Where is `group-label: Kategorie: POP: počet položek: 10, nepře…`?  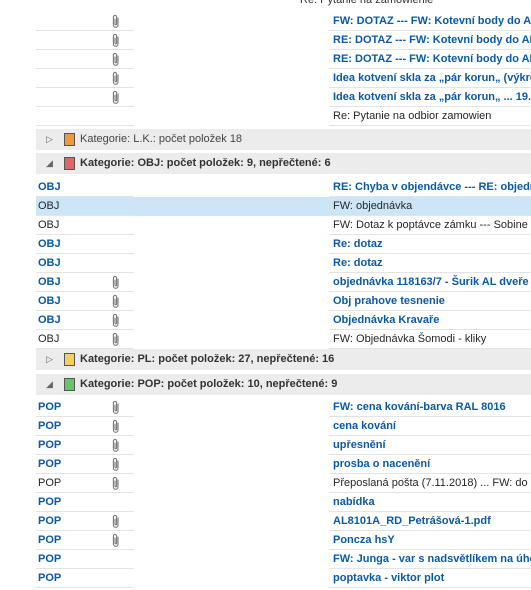 group-label: Kategorie: POP: počet položek: 10, nepře… is located at coordinates (209, 384).